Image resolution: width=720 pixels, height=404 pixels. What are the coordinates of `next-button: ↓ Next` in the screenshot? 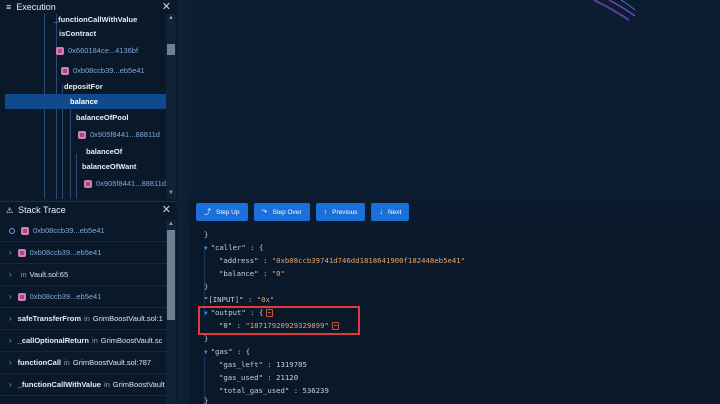 It's located at (390, 212).